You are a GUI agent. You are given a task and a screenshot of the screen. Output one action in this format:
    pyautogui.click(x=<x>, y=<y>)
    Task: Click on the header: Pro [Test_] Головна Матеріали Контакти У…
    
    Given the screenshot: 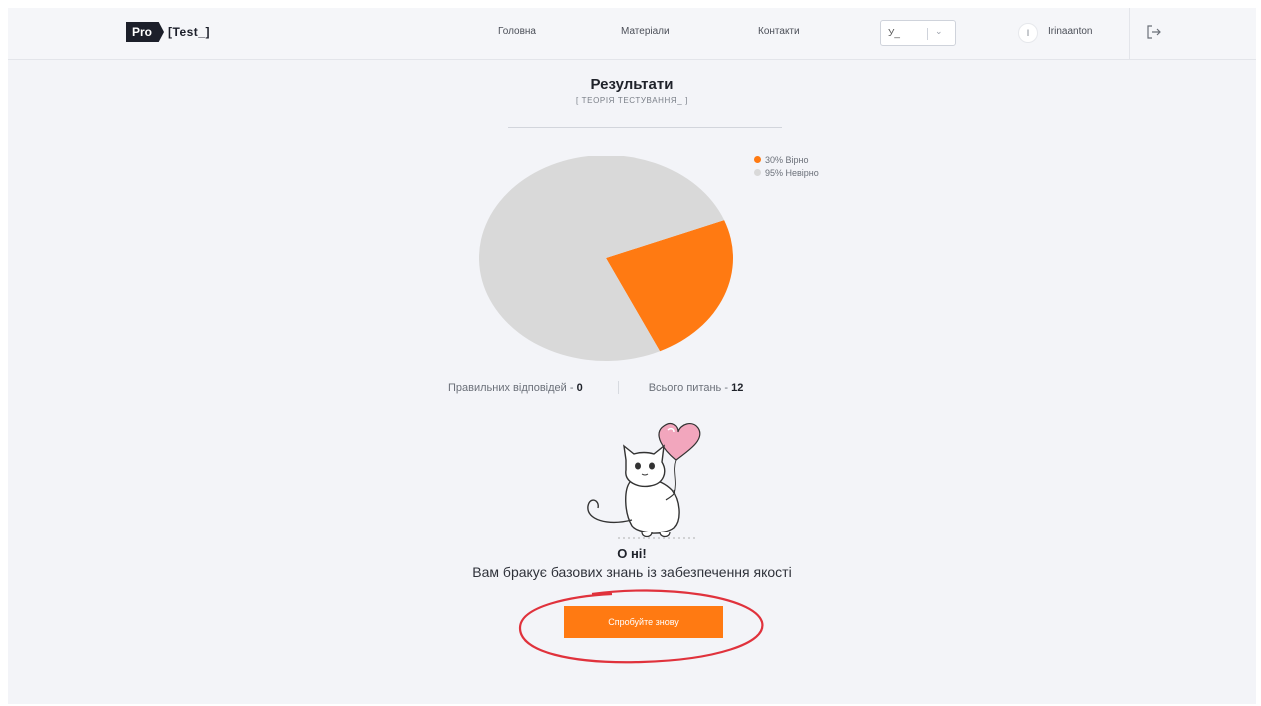 What is the action you would take?
    pyautogui.click(x=632, y=34)
    